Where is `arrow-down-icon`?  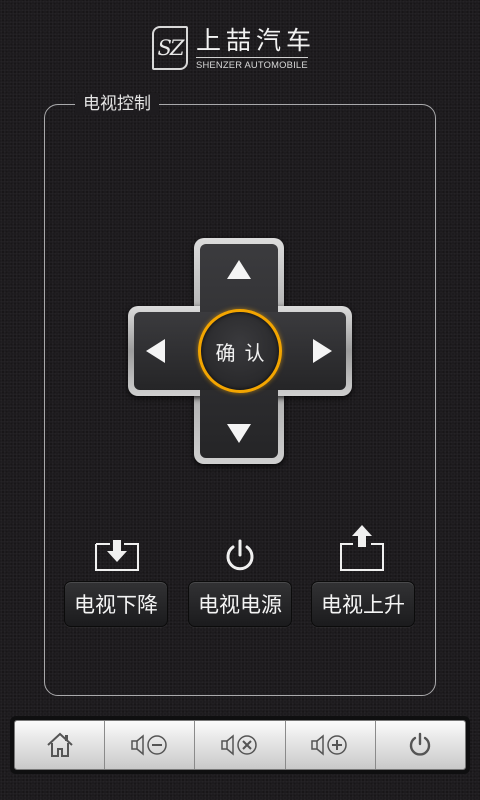 arrow-down-icon is located at coordinates (239, 433).